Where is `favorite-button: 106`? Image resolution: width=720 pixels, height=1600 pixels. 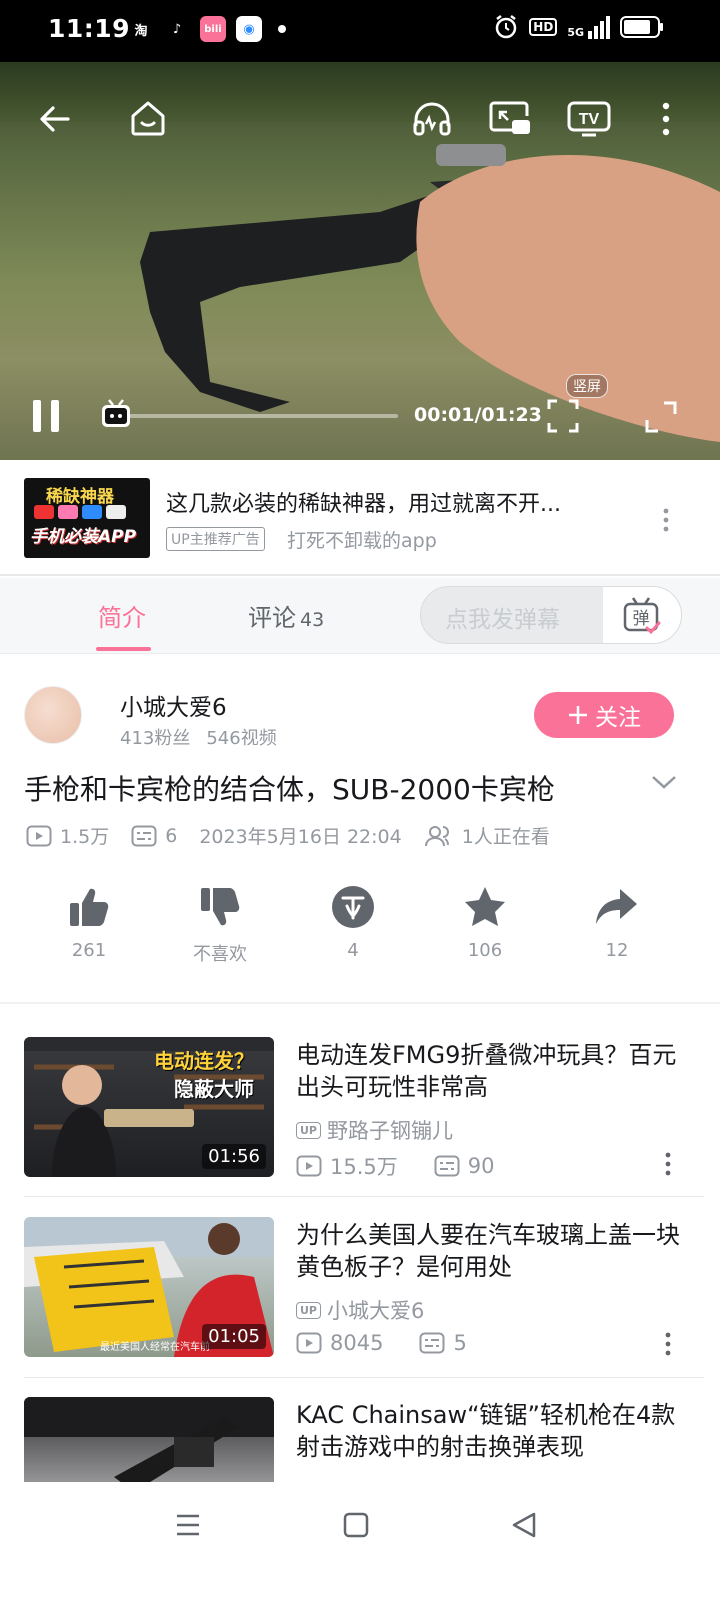
favorite-button: 106 is located at coordinates (485, 921).